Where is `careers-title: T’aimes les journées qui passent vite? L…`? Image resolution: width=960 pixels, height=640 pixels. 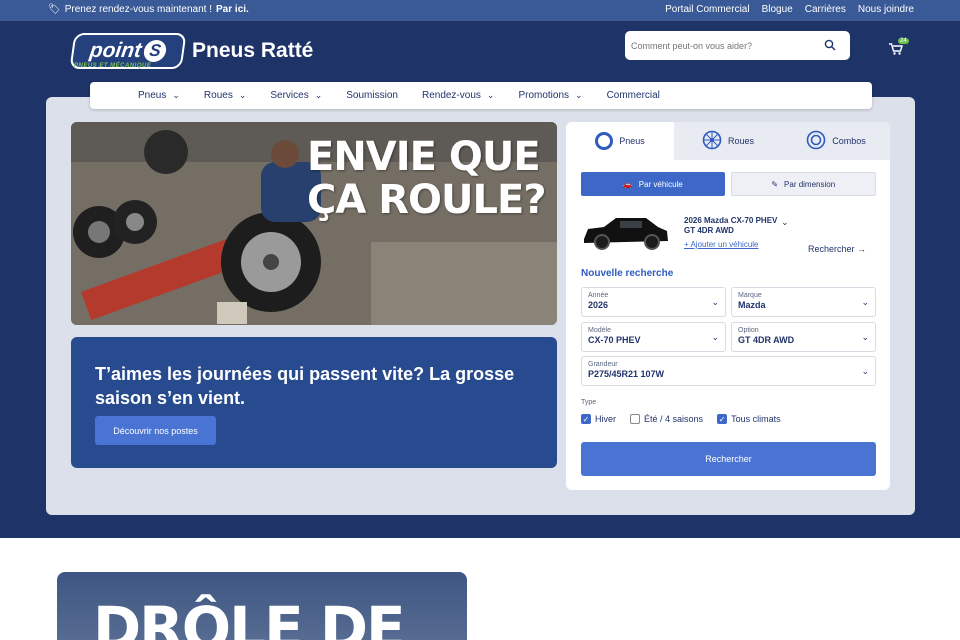 careers-title: T’aimes les journées qui passent vite? L… is located at coordinates (305, 386).